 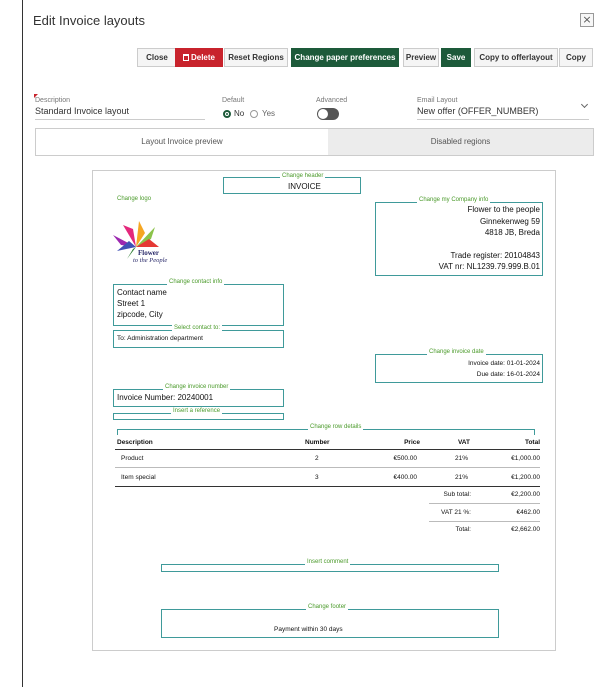 What do you see at coordinates (484, 521) in the screenshot?
I see `vat-divider` at bounding box center [484, 521].